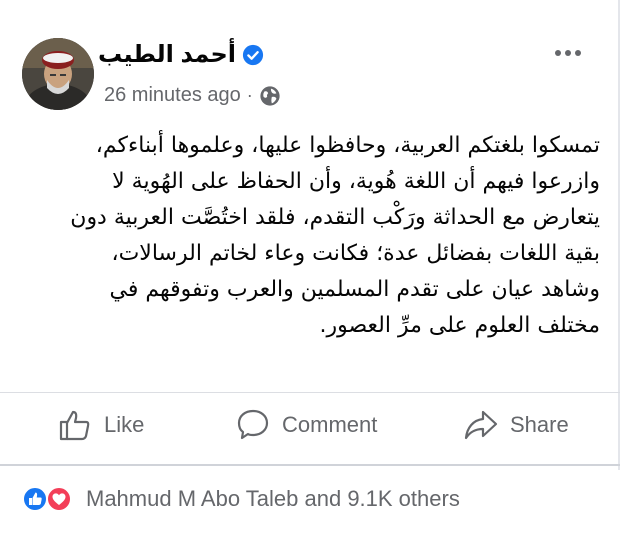 Image resolution: width=620 pixels, height=542 pixels. I want to click on post-timestamp: 26 minutes ago, so click(172, 95).